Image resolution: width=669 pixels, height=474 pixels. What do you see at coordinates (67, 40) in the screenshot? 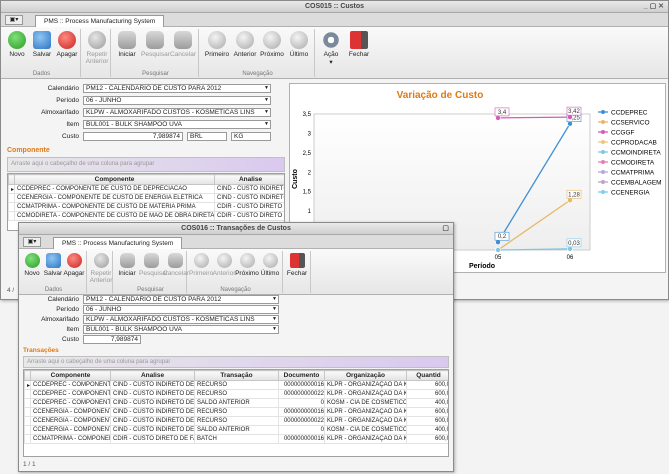
I see `delete-icon` at bounding box center [67, 40].